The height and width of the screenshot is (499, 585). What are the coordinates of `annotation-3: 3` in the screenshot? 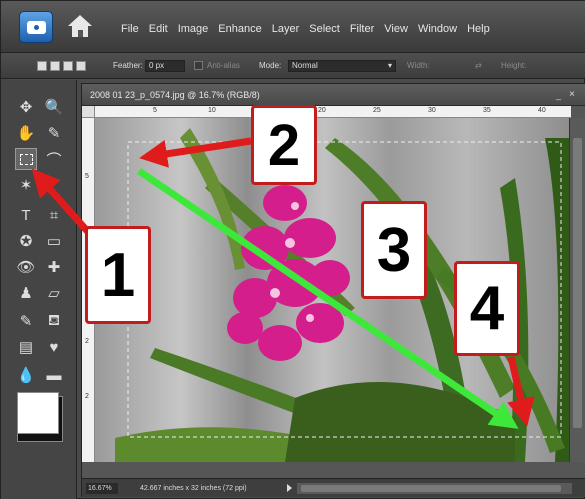 It's located at (394, 250).